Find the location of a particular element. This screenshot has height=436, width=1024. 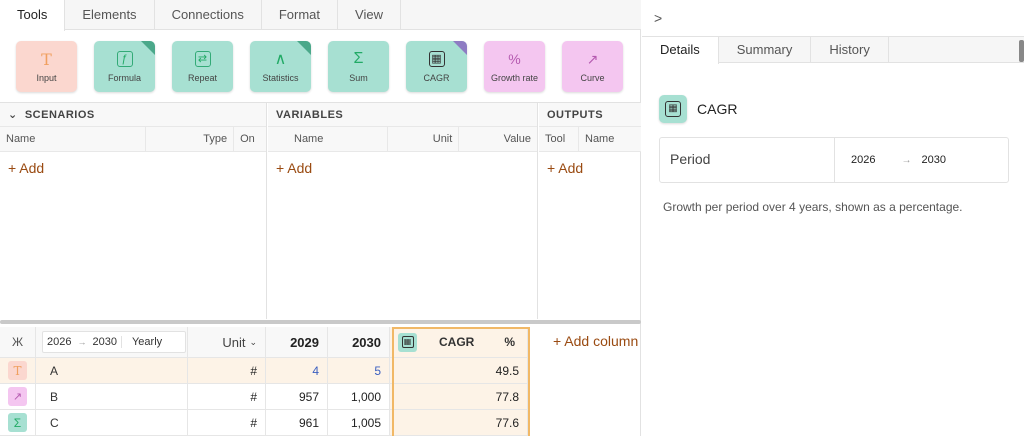

chevron-down-icon: ⌄ is located at coordinates (253, 341).